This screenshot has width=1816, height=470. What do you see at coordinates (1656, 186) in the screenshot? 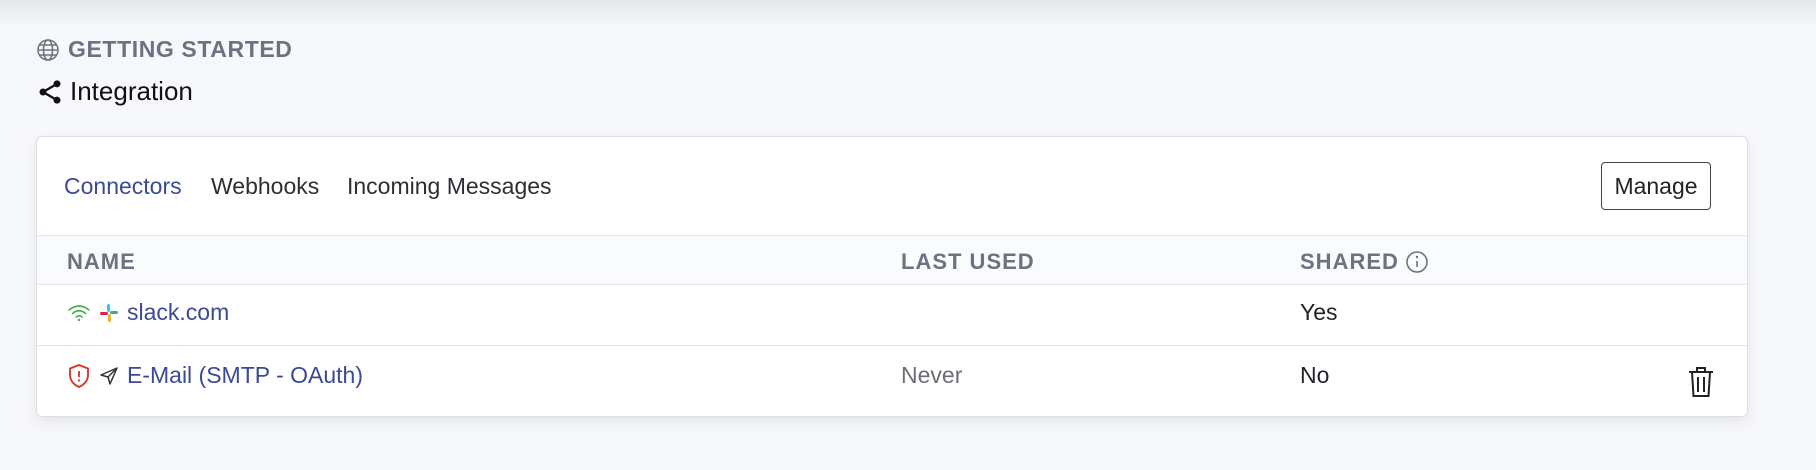
I see `manage-button: Manage` at bounding box center [1656, 186].